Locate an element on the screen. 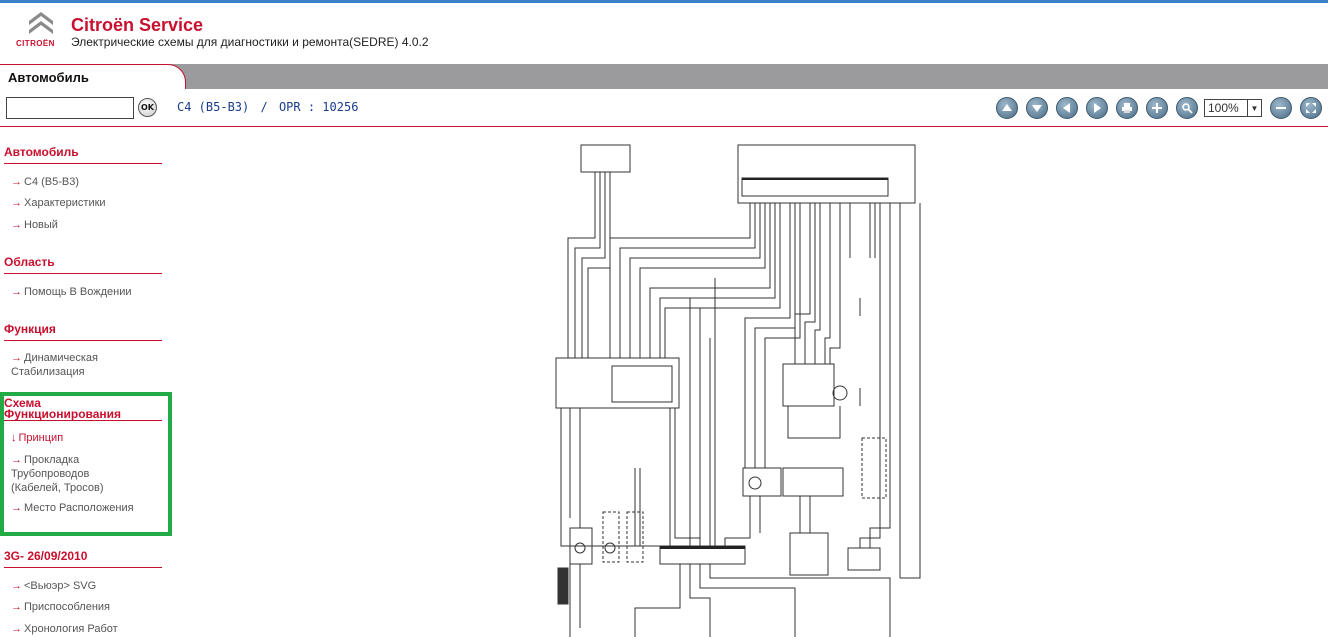  section-title-area: Область is located at coordinates (29, 262).